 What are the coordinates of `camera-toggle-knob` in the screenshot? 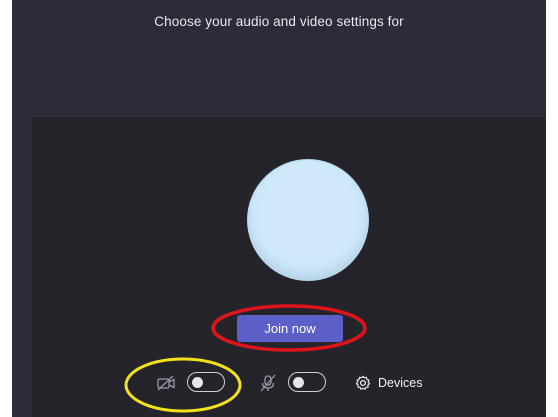 It's located at (197, 382).